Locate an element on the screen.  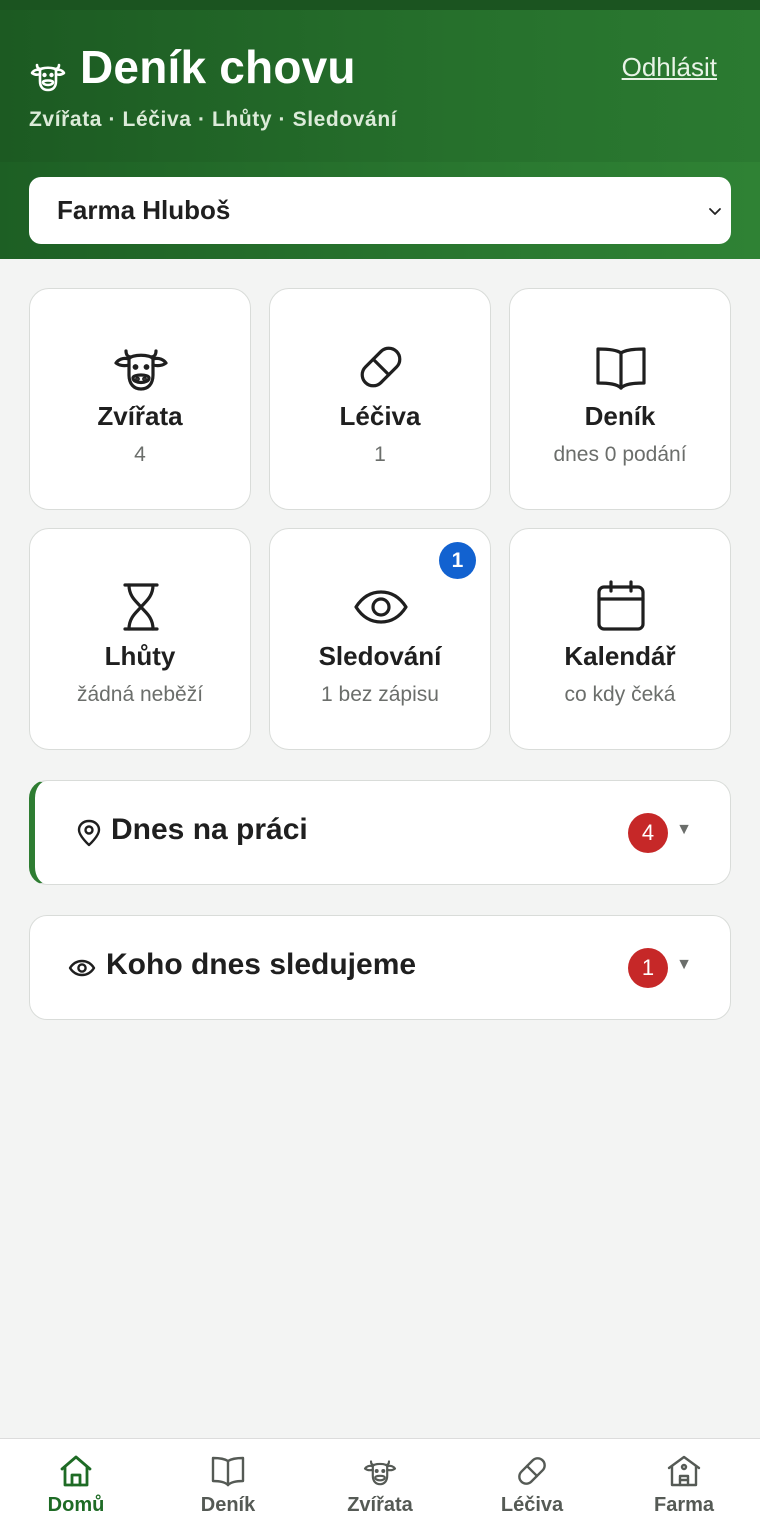
count-badge: 4 is located at coordinates (648, 833).